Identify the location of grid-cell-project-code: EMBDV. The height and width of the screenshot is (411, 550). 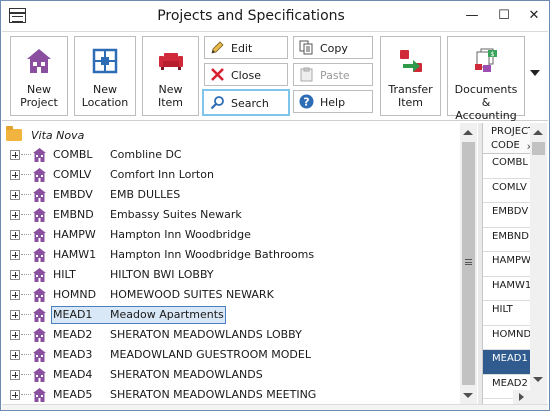
(506, 215).